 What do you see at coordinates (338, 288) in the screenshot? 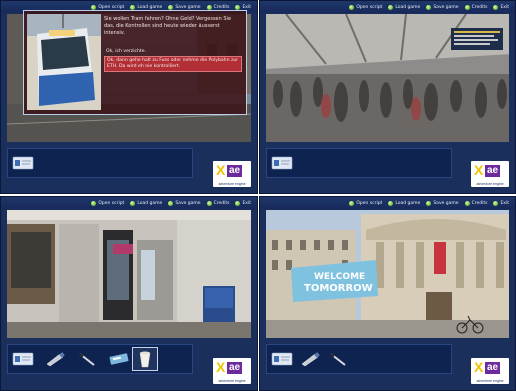
I see `banner-tomorrow: TOMORROW` at bounding box center [338, 288].